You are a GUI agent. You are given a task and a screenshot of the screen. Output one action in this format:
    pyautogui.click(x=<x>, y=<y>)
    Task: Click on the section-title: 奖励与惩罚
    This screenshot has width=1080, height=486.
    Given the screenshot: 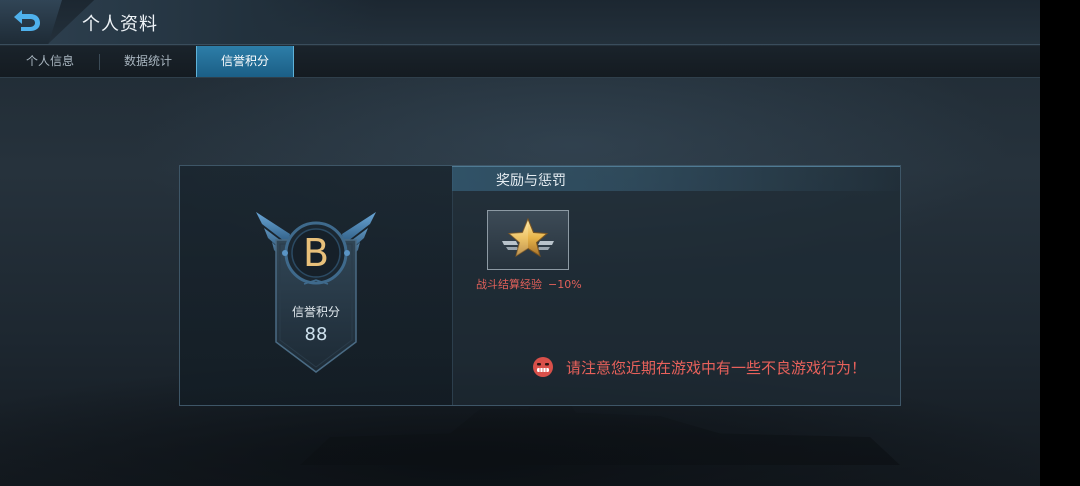 What is the action you would take?
    pyautogui.click(x=531, y=181)
    